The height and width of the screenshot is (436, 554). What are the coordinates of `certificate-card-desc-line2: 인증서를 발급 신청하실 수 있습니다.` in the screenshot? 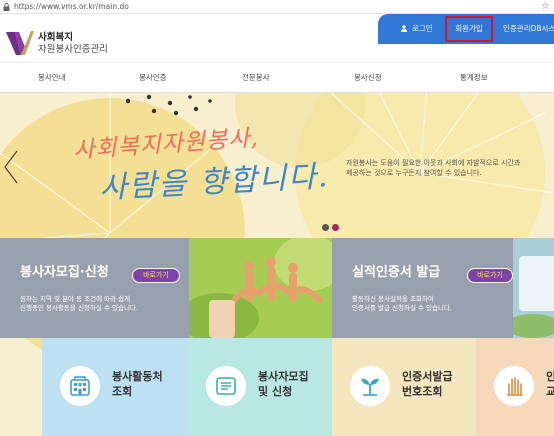 It's located at (402, 307).